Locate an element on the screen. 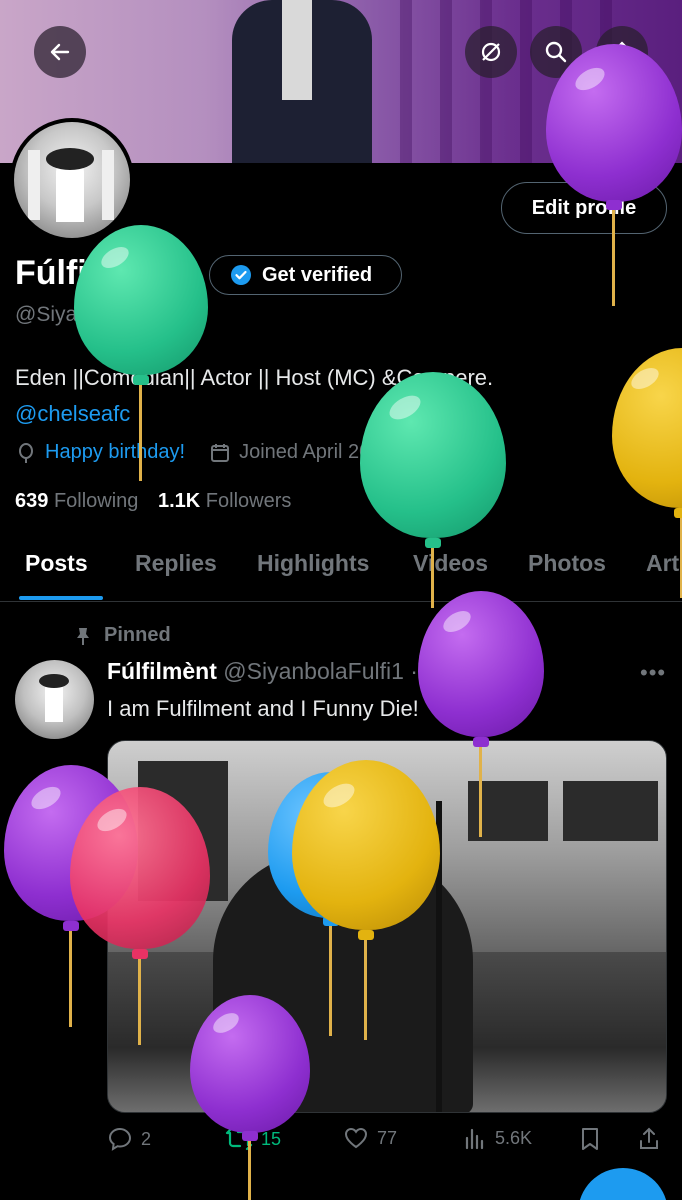 This screenshot has width=682, height=1200. get-verified-label: Get verified is located at coordinates (317, 274).